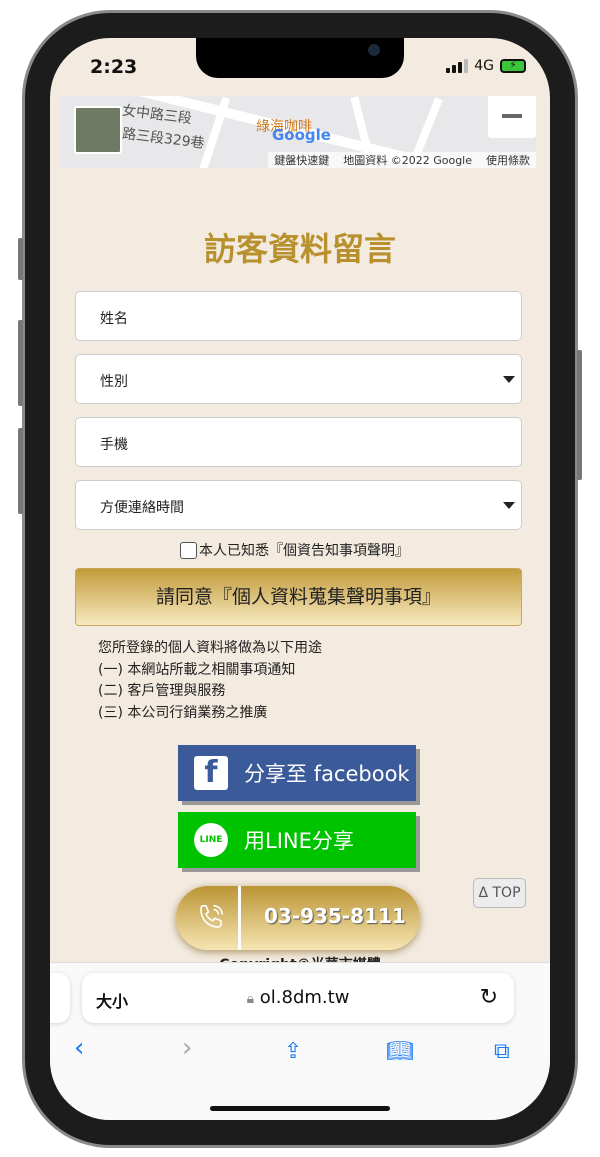 The width and height of the screenshot is (600, 1157). I want to click on previous-tab, so click(60, 998).